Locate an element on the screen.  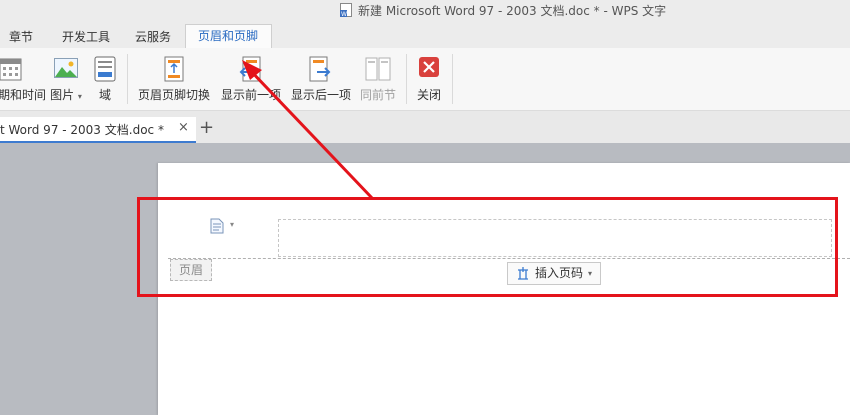
picture-label: 图片 ▾ is located at coordinates (66, 95).